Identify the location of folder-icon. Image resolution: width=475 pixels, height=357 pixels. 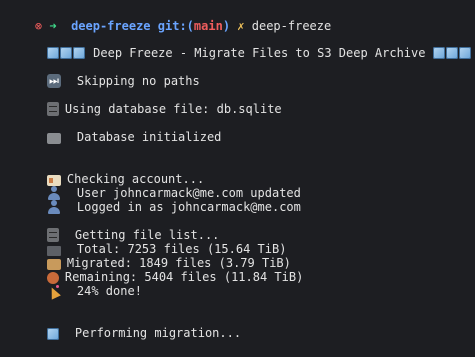
(53, 138).